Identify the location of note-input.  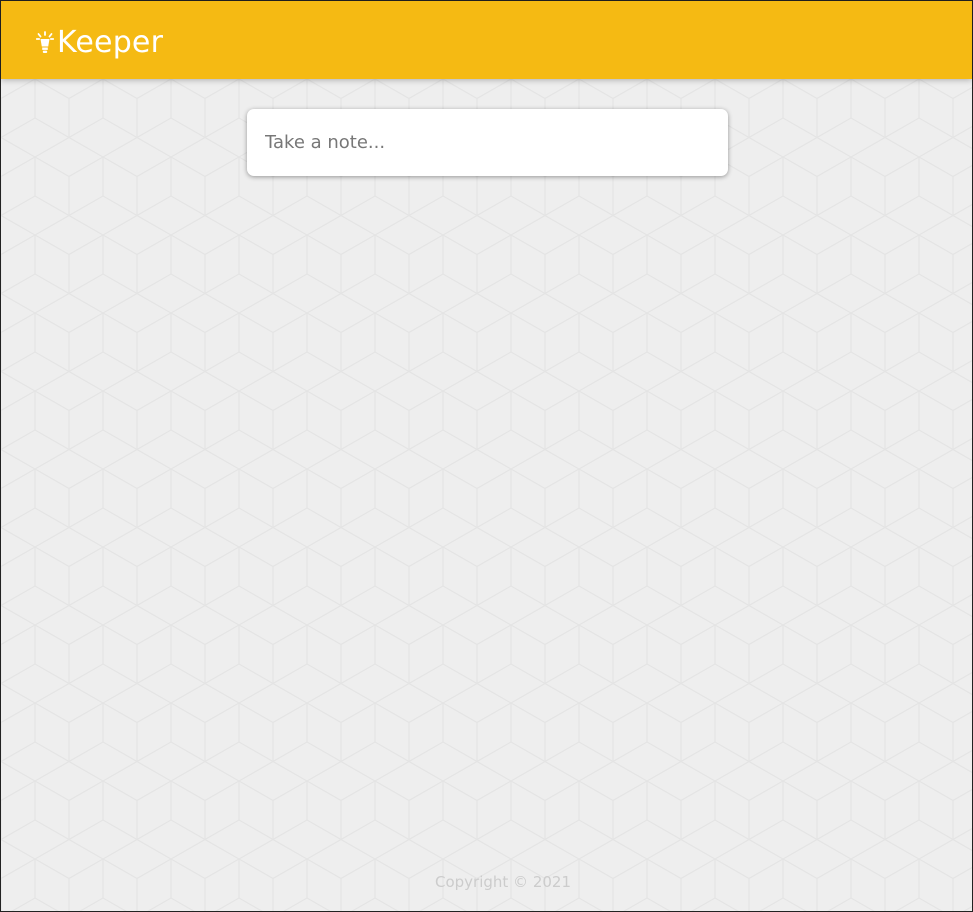
(487, 142).